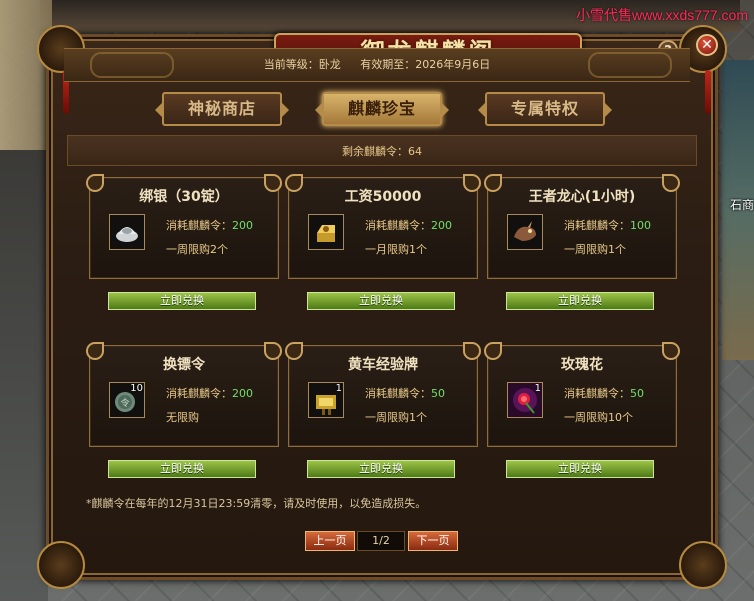 The height and width of the screenshot is (601, 754). What do you see at coordinates (302, 64) in the screenshot?
I see `current-level-text: 当前等级：卧龙` at bounding box center [302, 64].